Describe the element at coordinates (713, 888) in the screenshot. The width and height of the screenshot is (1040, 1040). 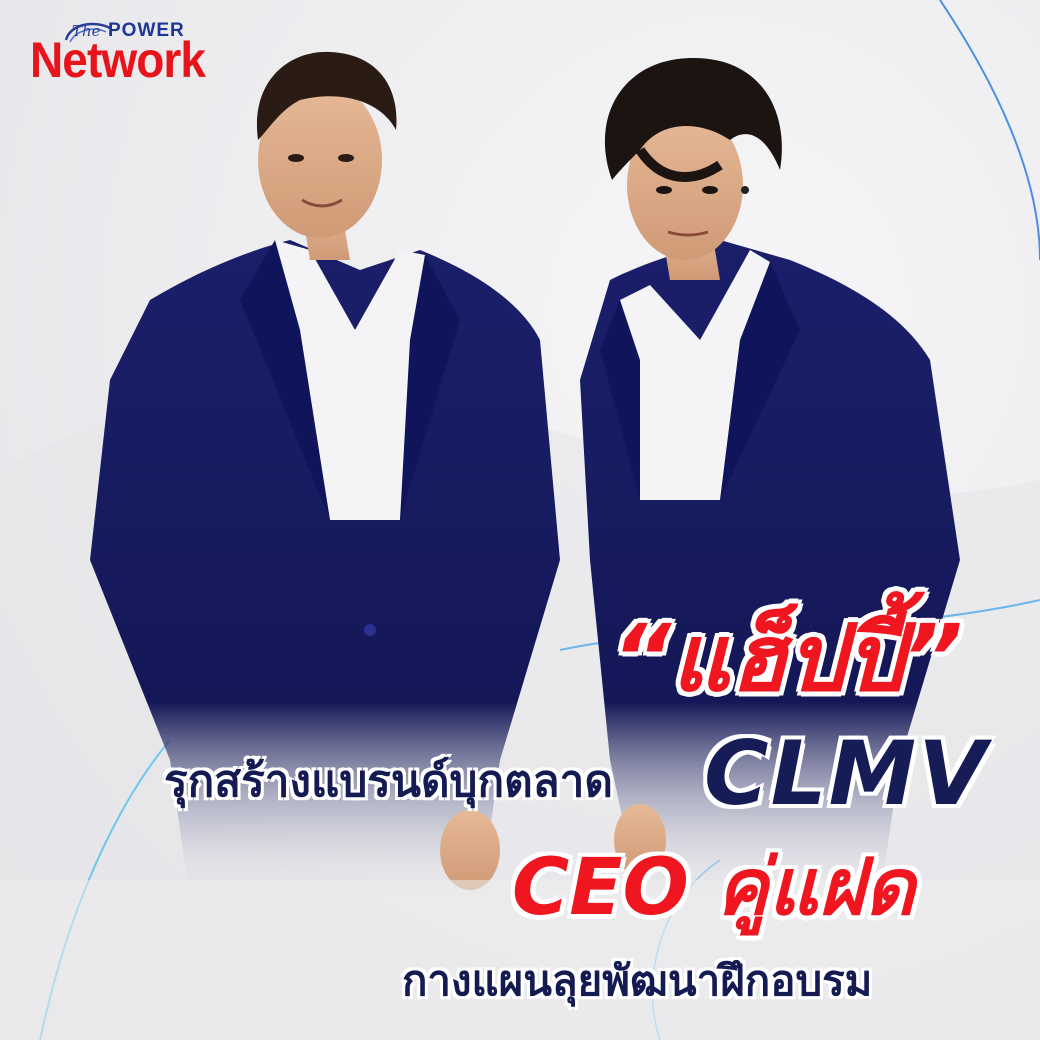
I see `headline-ceo-twins: CEO คู่แฝด` at that location.